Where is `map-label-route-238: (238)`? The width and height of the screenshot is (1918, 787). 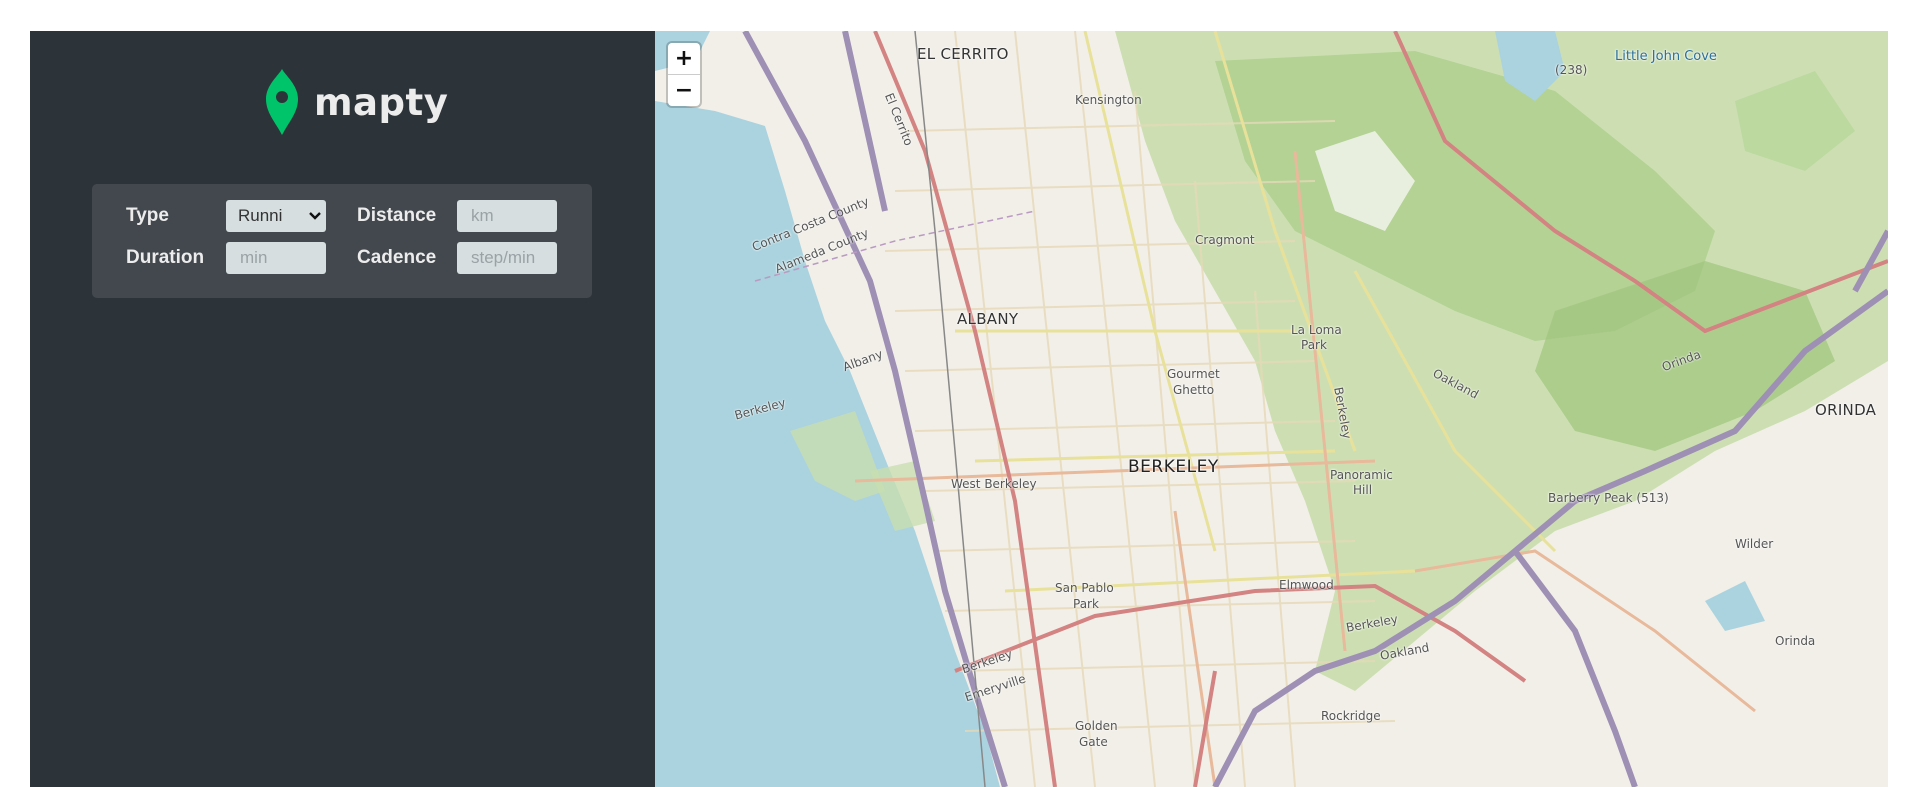 map-label-route-238: (238) is located at coordinates (1571, 70).